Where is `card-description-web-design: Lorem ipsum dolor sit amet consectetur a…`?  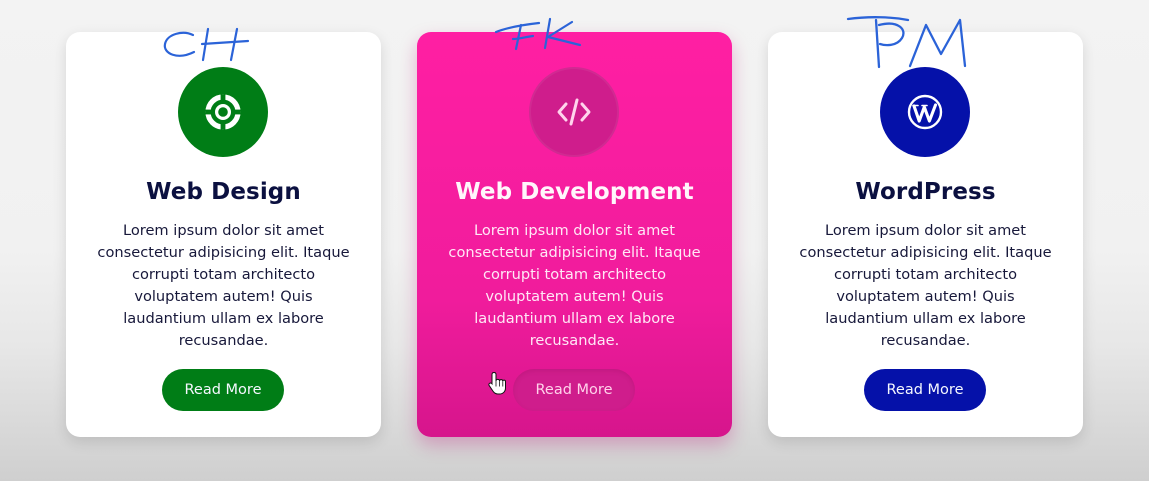
card-description-web-design: Lorem ipsum dolor sit amet consectetur a… is located at coordinates (223, 285).